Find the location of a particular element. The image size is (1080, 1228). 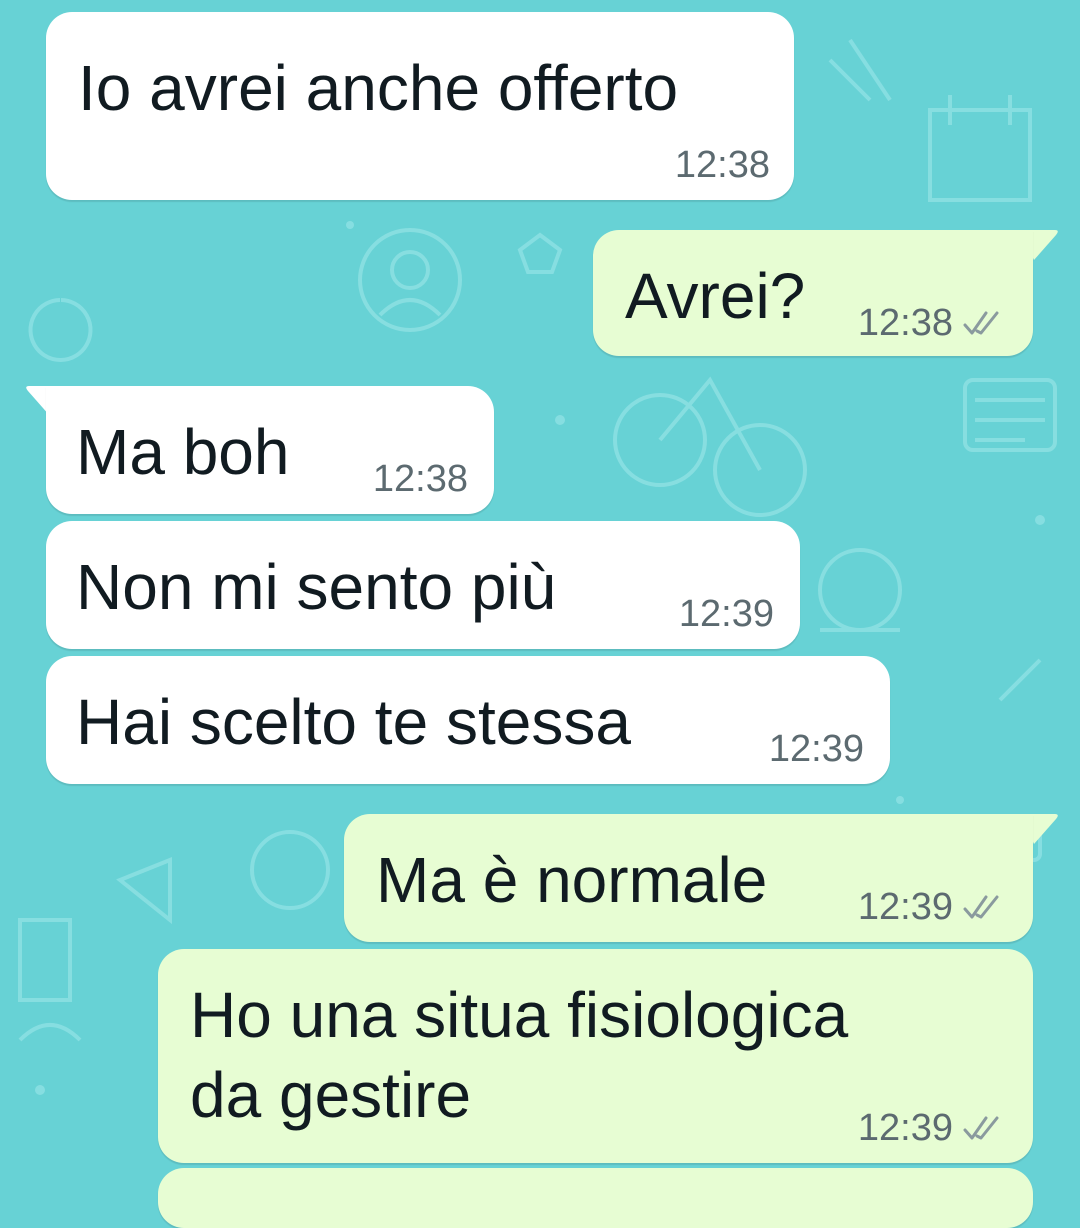

message-bubble-incoming: Ma boh 12:38 is located at coordinates (270, 450).